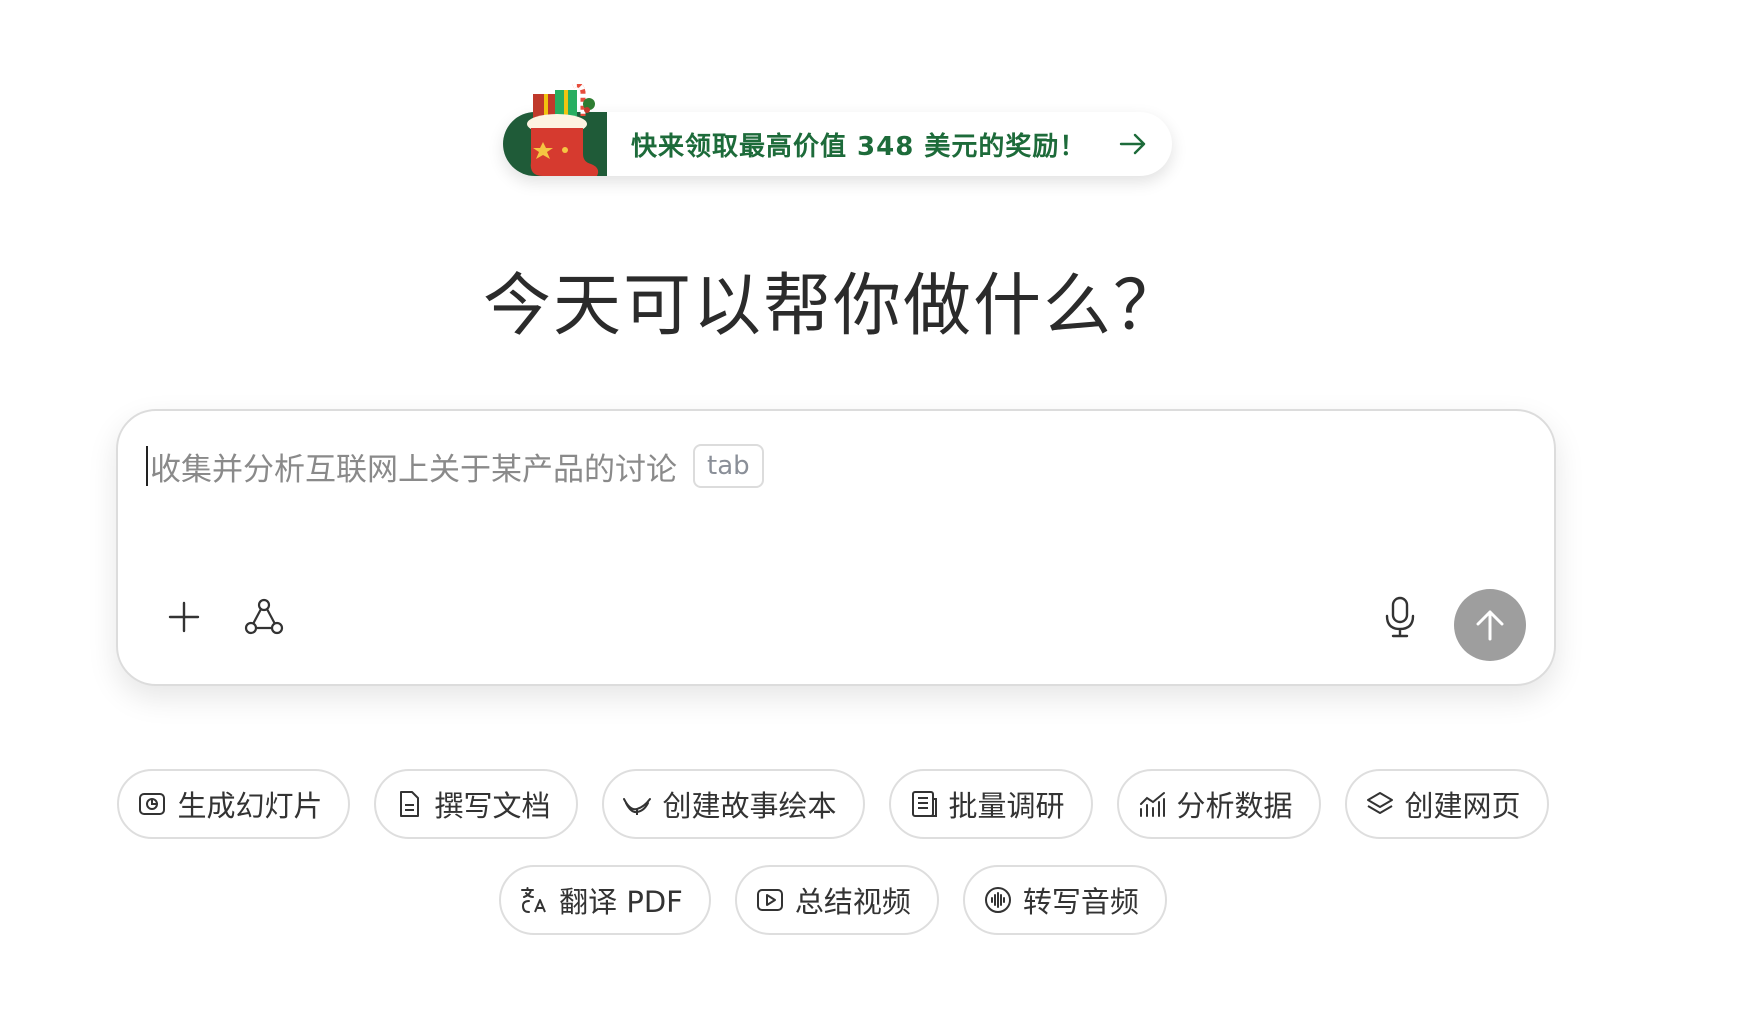 Image resolution: width=1748 pixels, height=1016 pixels. I want to click on prompt-input: 收集并分析互联网上关于某产品的讨论 tab, so click(455, 466).